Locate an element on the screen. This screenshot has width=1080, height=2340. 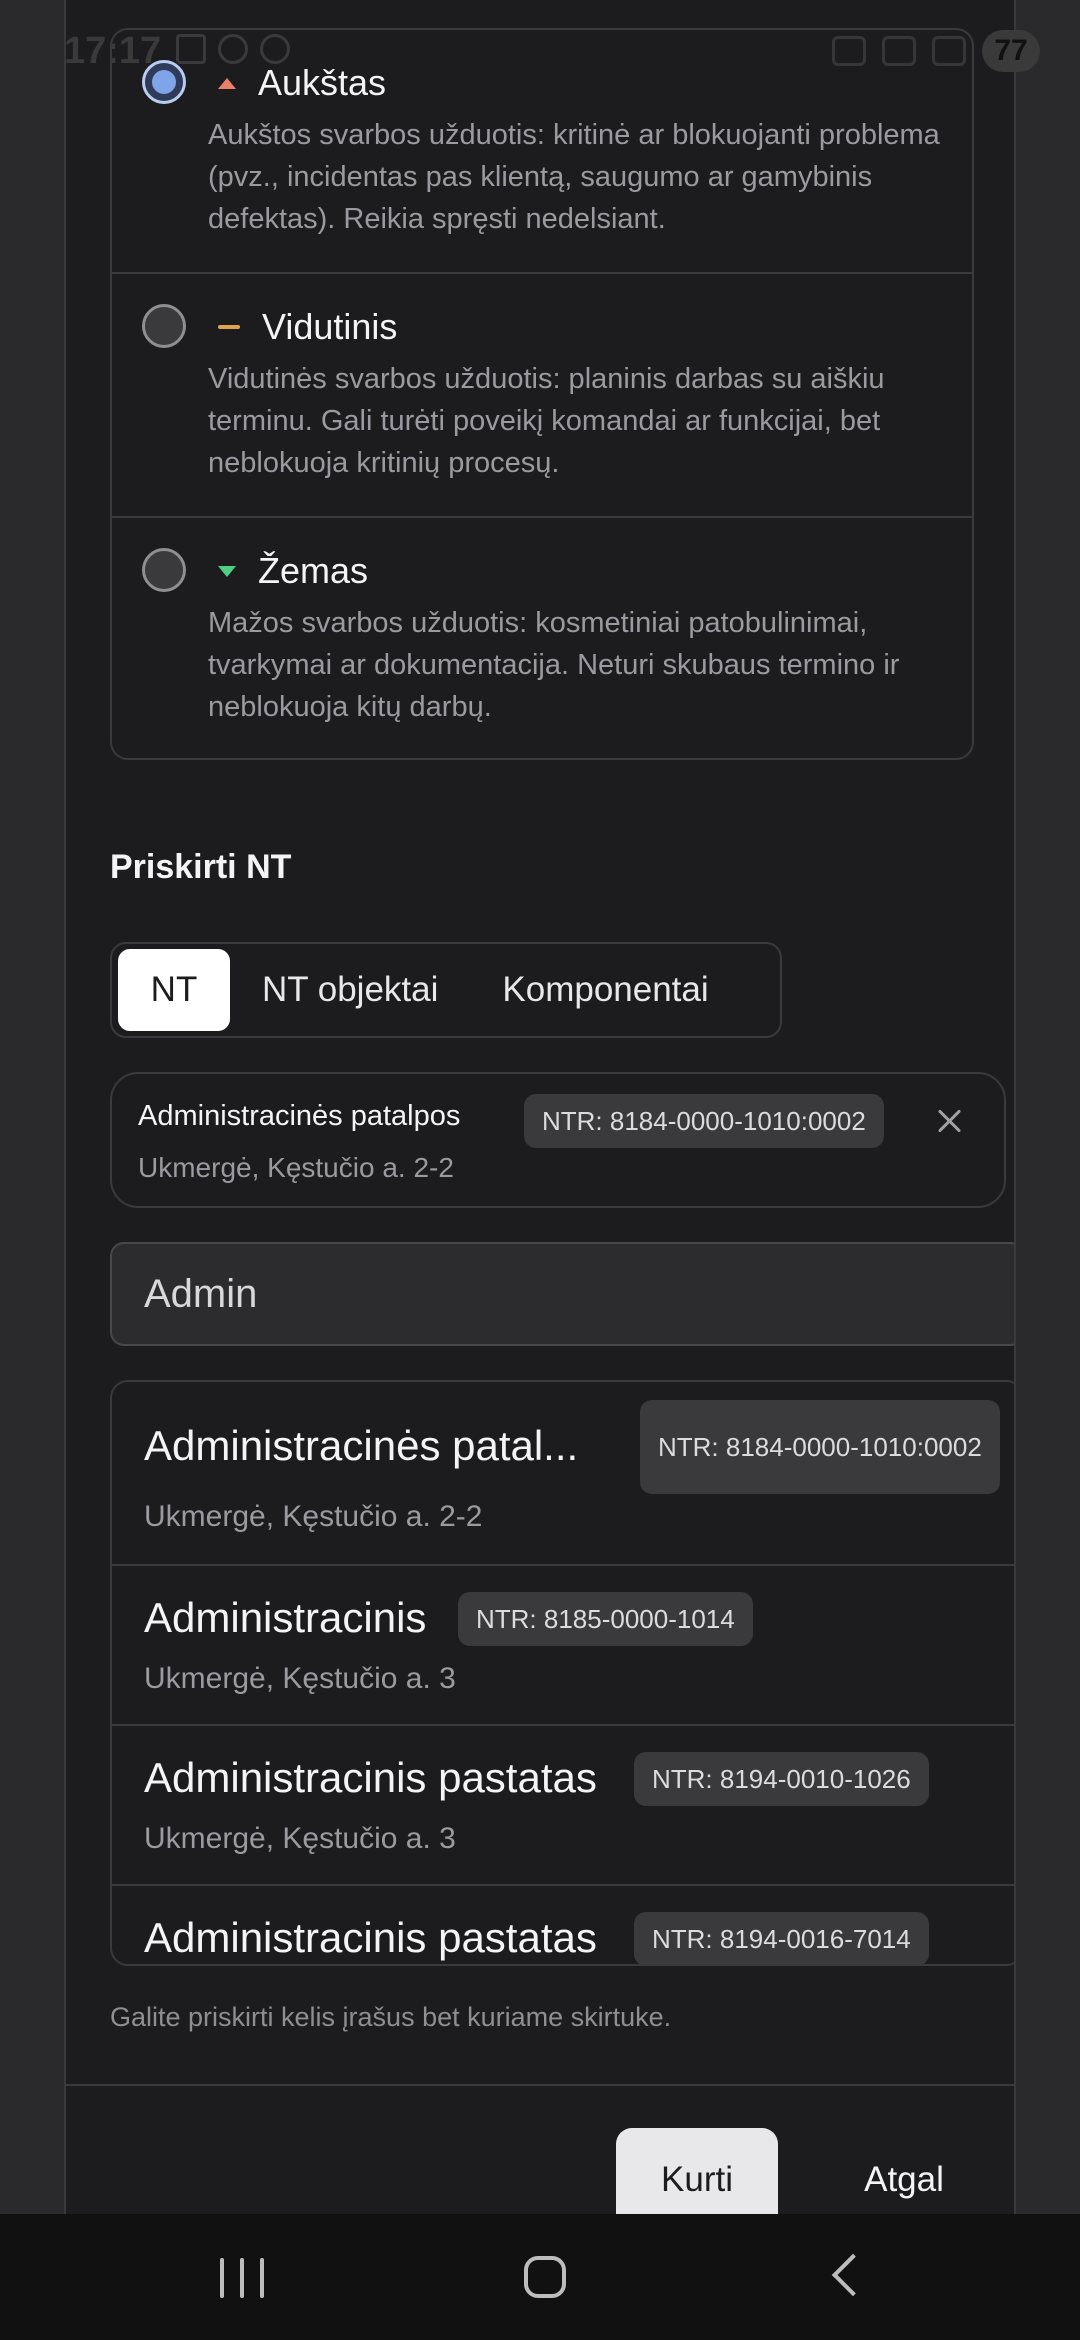
priority-header-high: Aukštas is located at coordinates (302, 83).